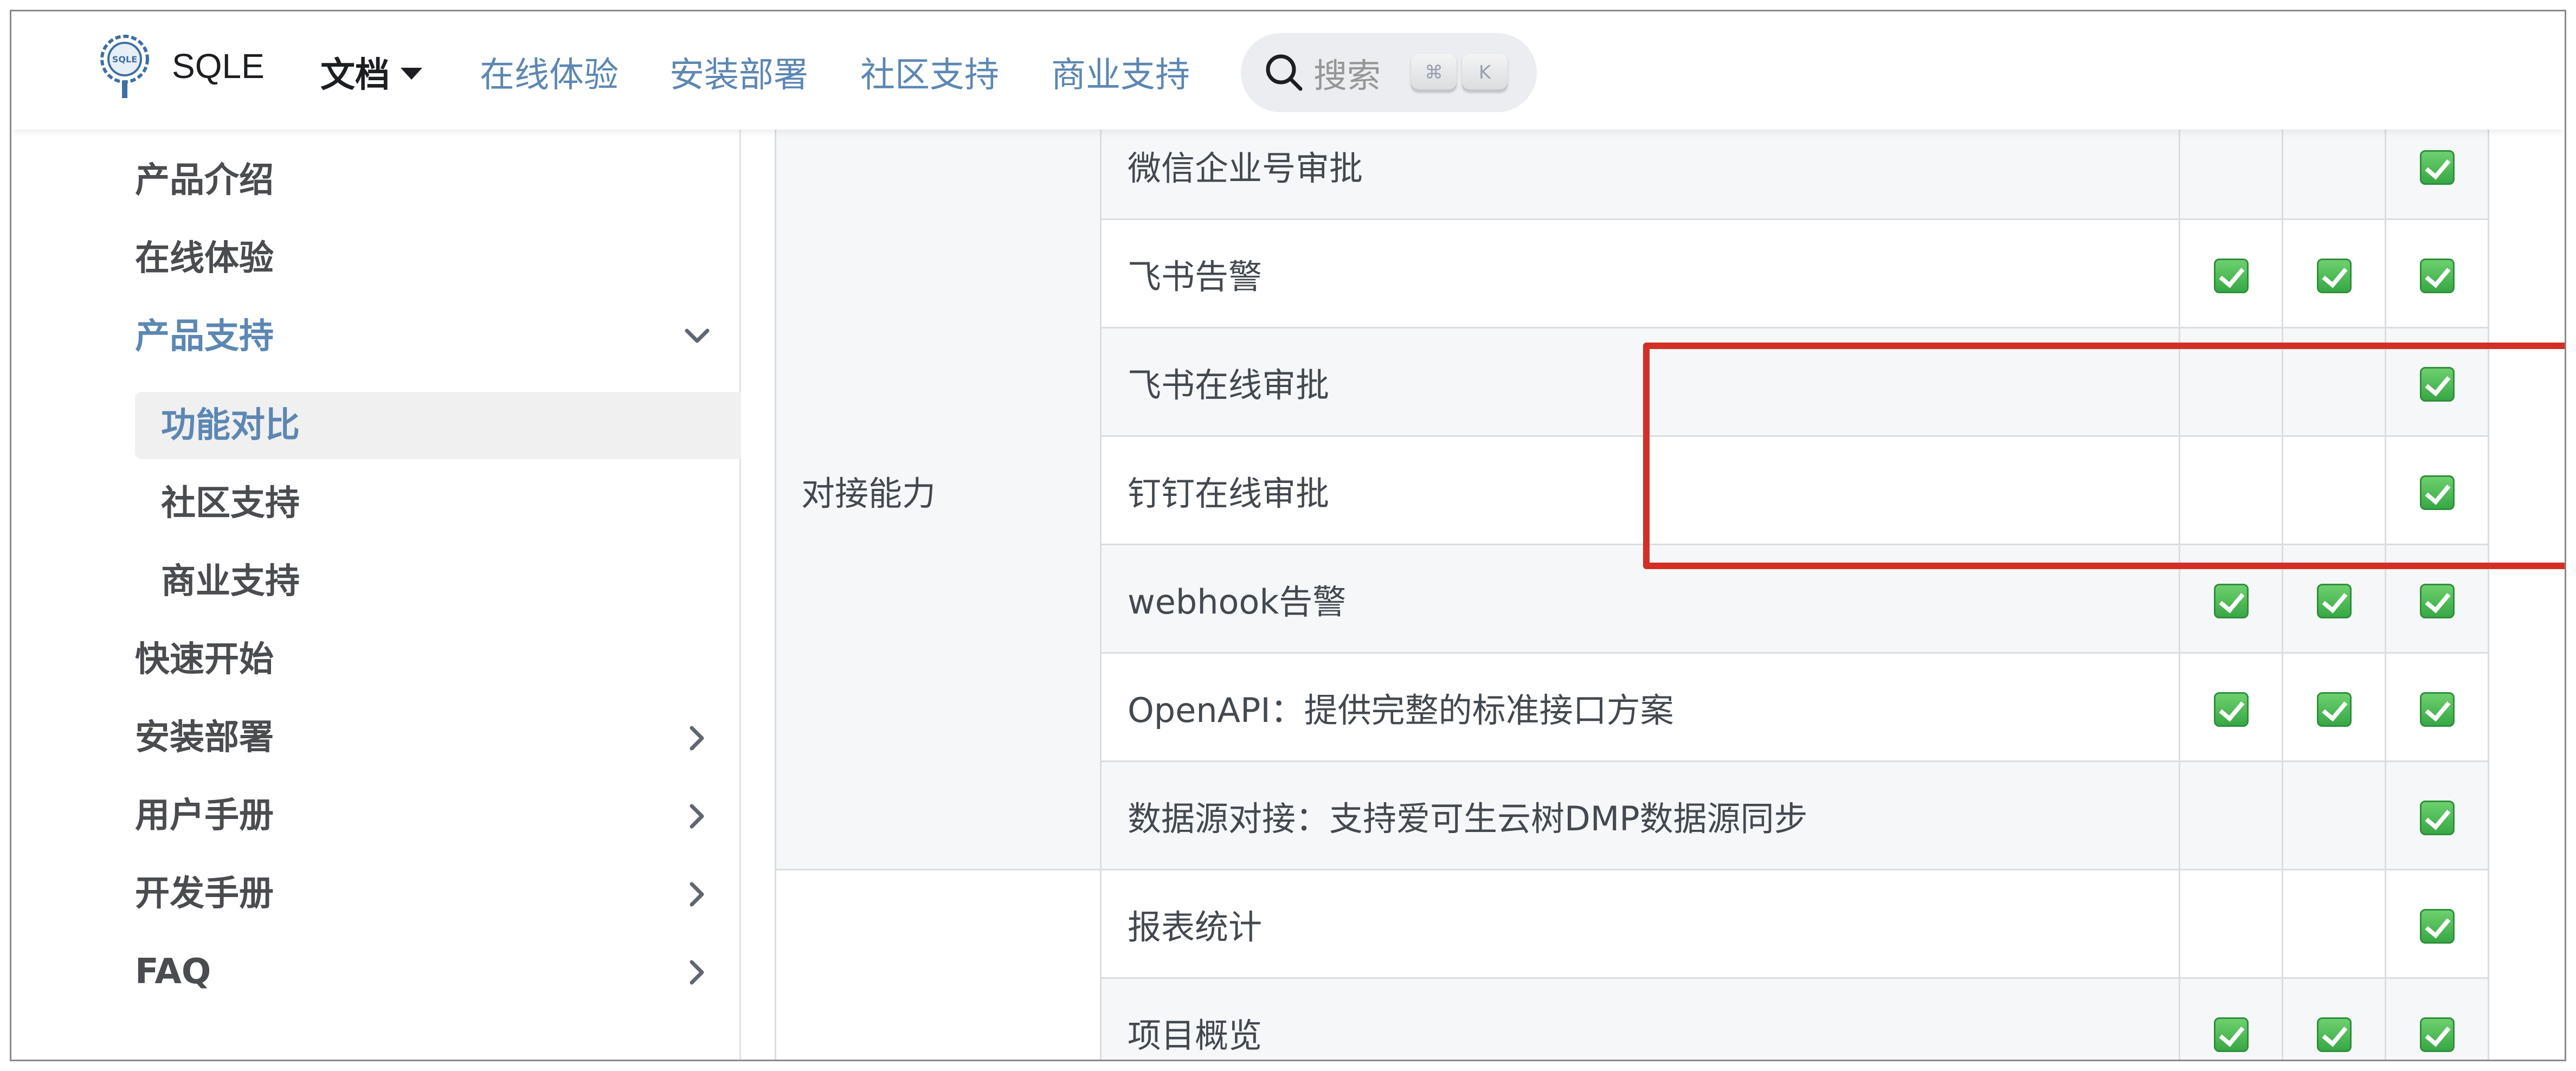 This screenshot has width=2576, height=1071. Describe the element at coordinates (1120, 72) in the screenshot. I see `nav-link-business: 商业支持` at that location.